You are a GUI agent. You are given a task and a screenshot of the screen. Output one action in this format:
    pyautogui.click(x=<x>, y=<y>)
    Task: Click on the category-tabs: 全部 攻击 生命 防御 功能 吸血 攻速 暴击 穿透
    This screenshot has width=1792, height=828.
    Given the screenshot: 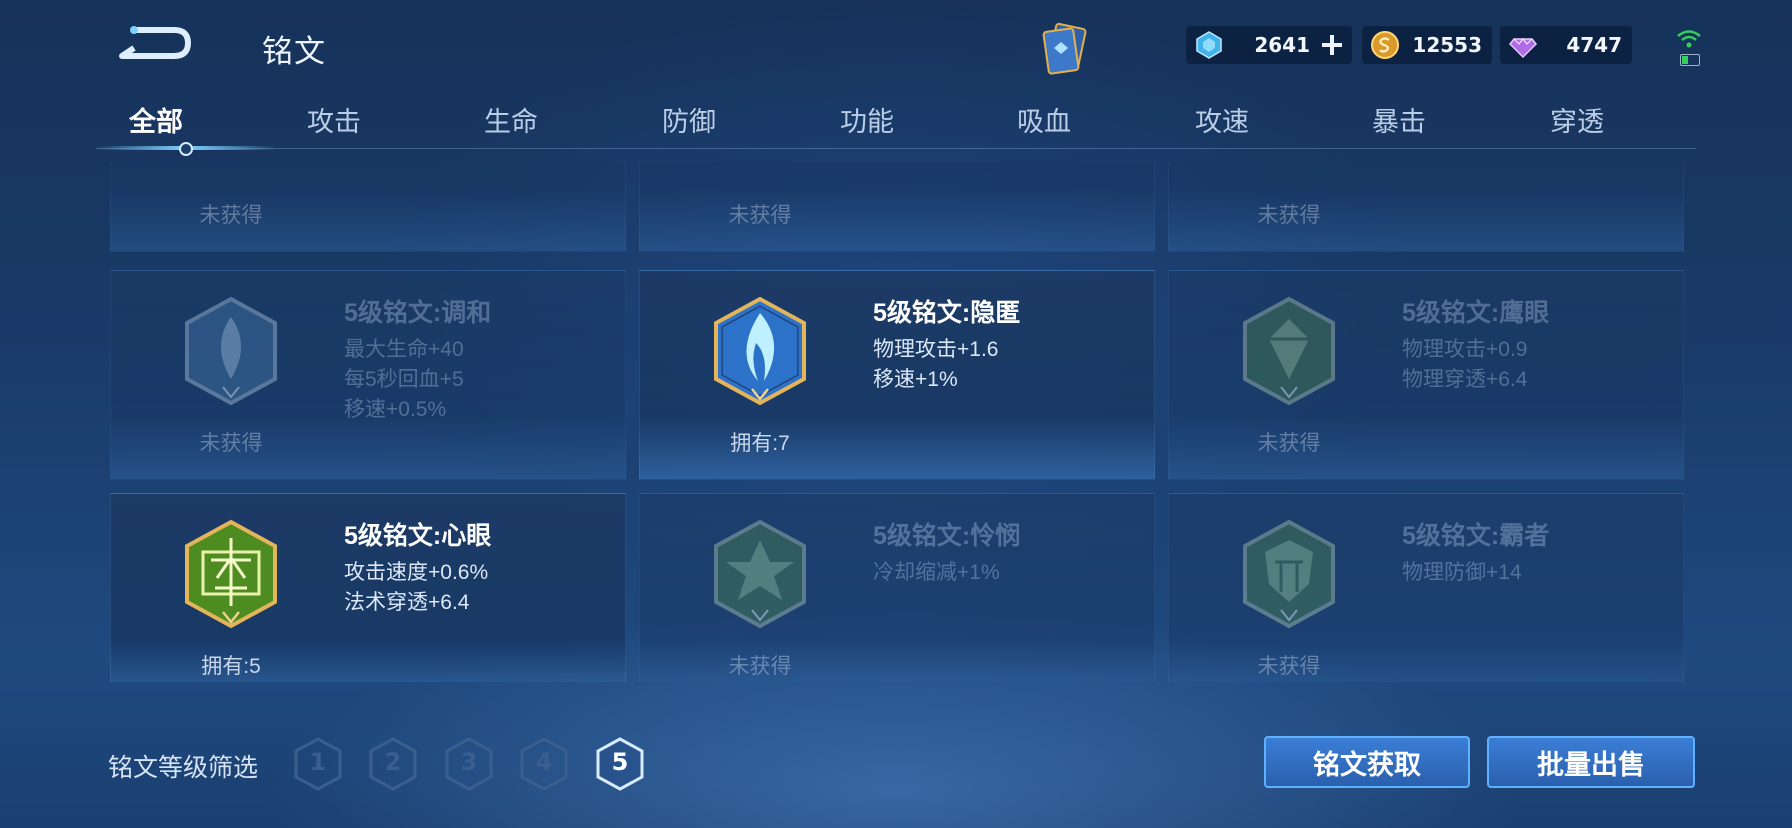 What is the action you would take?
    pyautogui.click(x=896, y=125)
    